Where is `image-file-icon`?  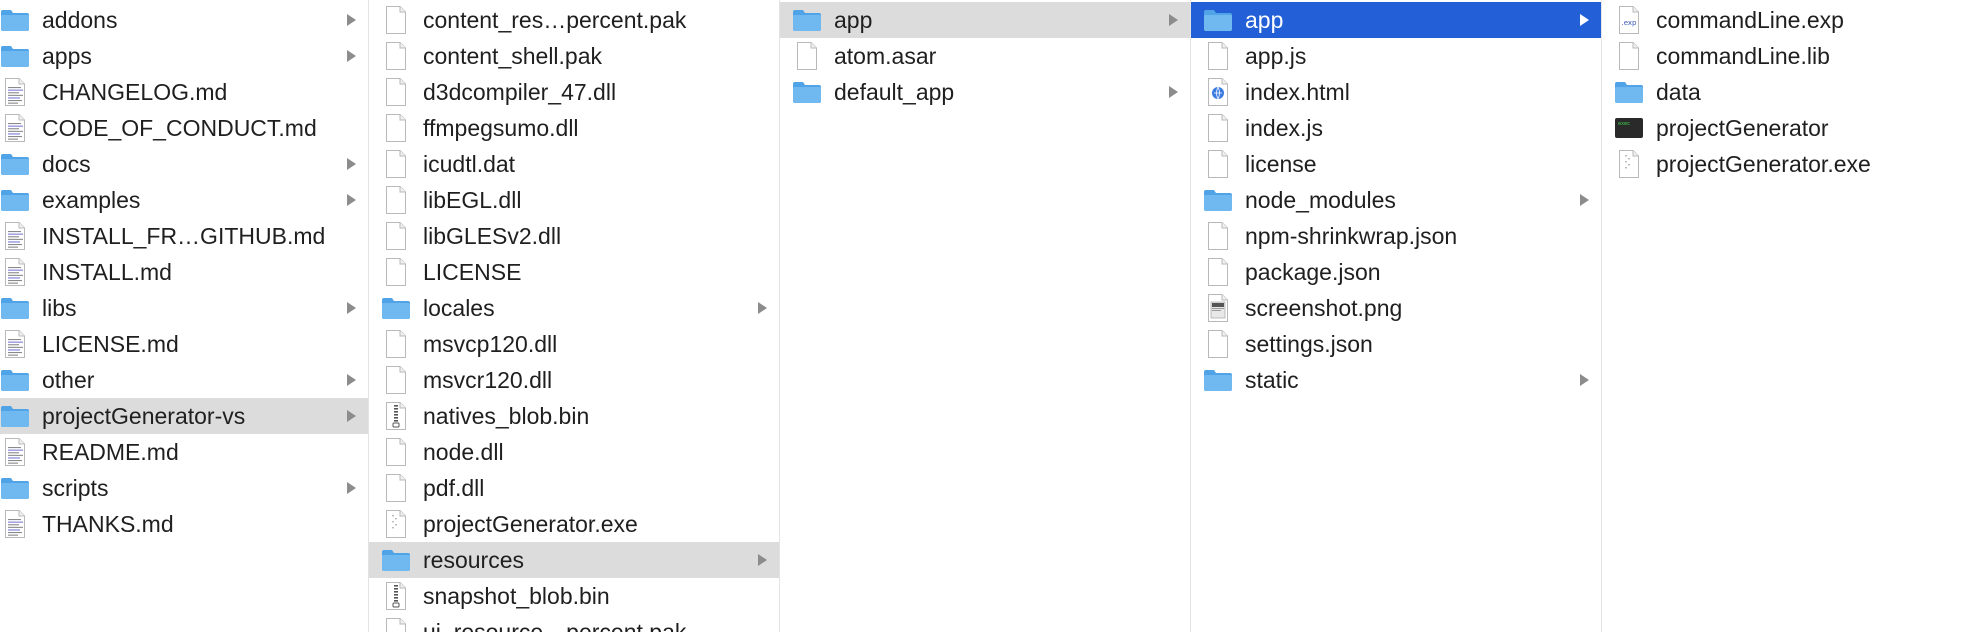
image-file-icon is located at coordinates (1218, 308).